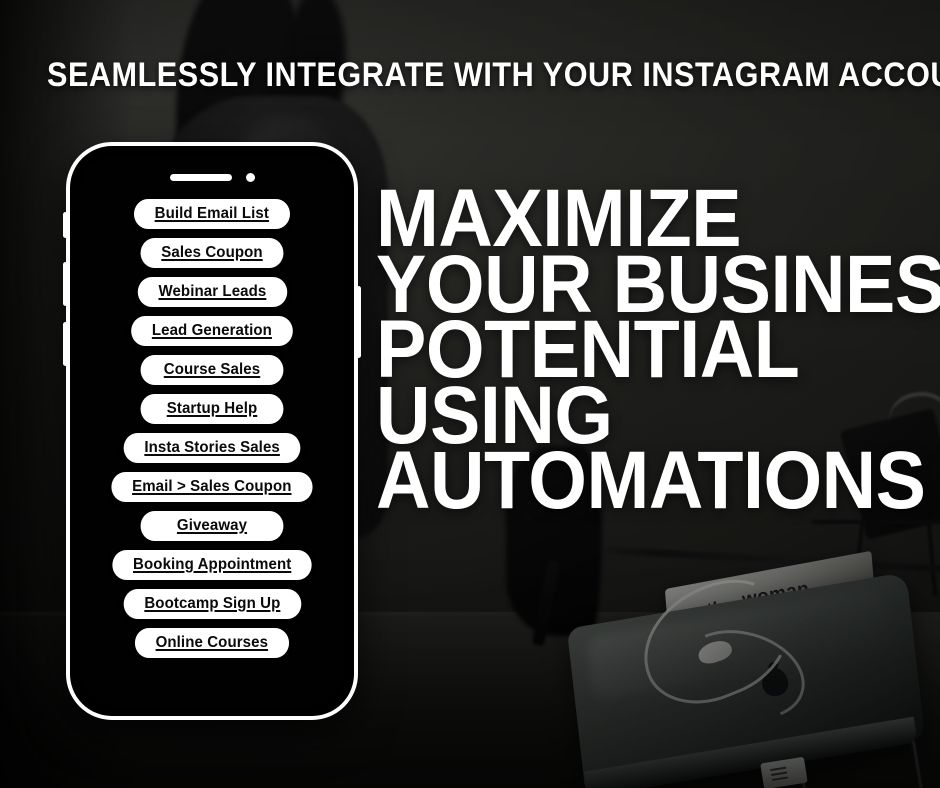 The width and height of the screenshot is (940, 788). Describe the element at coordinates (212, 253) in the screenshot. I see `link-button-sales-coupon: Sales Coupon` at that location.